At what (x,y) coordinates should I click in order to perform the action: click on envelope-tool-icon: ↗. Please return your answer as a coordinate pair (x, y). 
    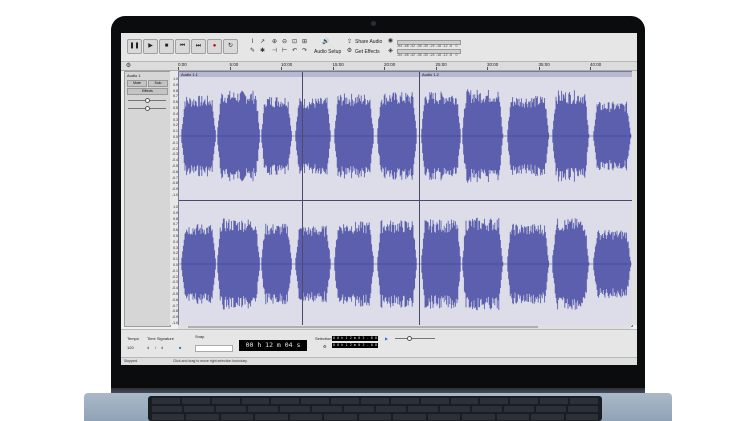
    Looking at the image, I should click on (262, 42).